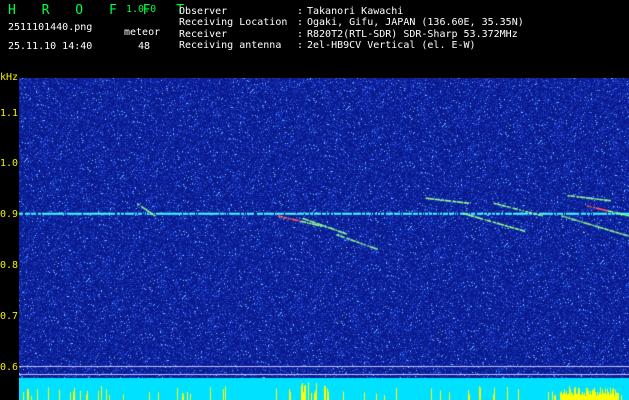  What do you see at coordinates (142, 32) in the screenshot?
I see `meteor-label: meteor` at bounding box center [142, 32].